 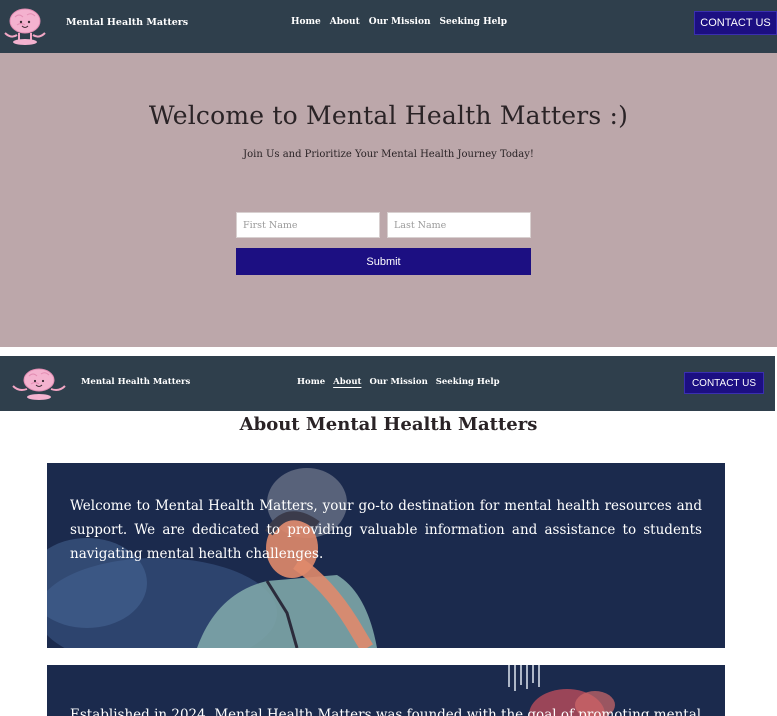 What do you see at coordinates (459, 225) in the screenshot?
I see `last-name-input` at bounding box center [459, 225].